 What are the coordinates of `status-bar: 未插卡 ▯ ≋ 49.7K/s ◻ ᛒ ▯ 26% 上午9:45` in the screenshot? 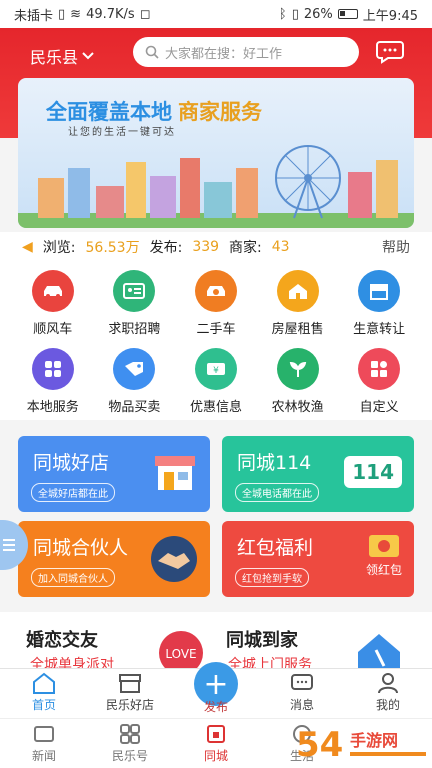 It's located at (216, 14).